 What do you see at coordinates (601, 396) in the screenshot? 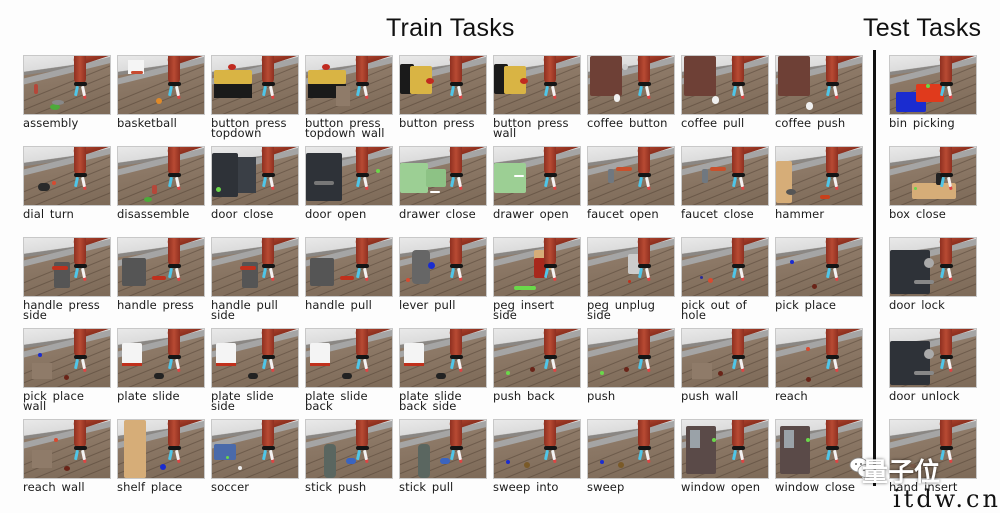
I see `task-label: push` at bounding box center [601, 396].